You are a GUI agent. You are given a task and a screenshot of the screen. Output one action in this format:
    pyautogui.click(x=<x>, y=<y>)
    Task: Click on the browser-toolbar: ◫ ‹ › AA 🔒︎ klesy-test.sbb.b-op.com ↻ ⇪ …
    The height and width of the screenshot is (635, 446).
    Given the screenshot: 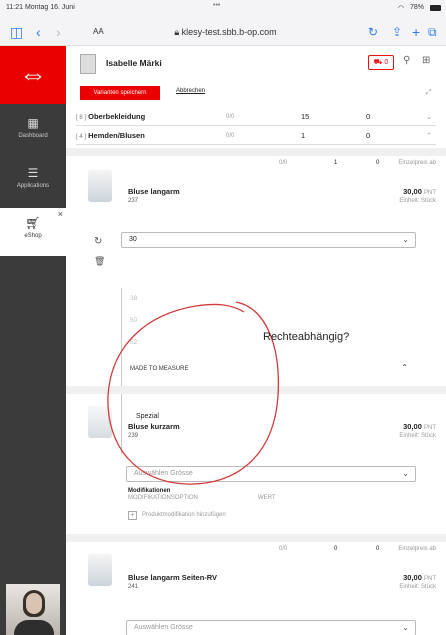 What is the action you would take?
    pyautogui.click(x=223, y=32)
    